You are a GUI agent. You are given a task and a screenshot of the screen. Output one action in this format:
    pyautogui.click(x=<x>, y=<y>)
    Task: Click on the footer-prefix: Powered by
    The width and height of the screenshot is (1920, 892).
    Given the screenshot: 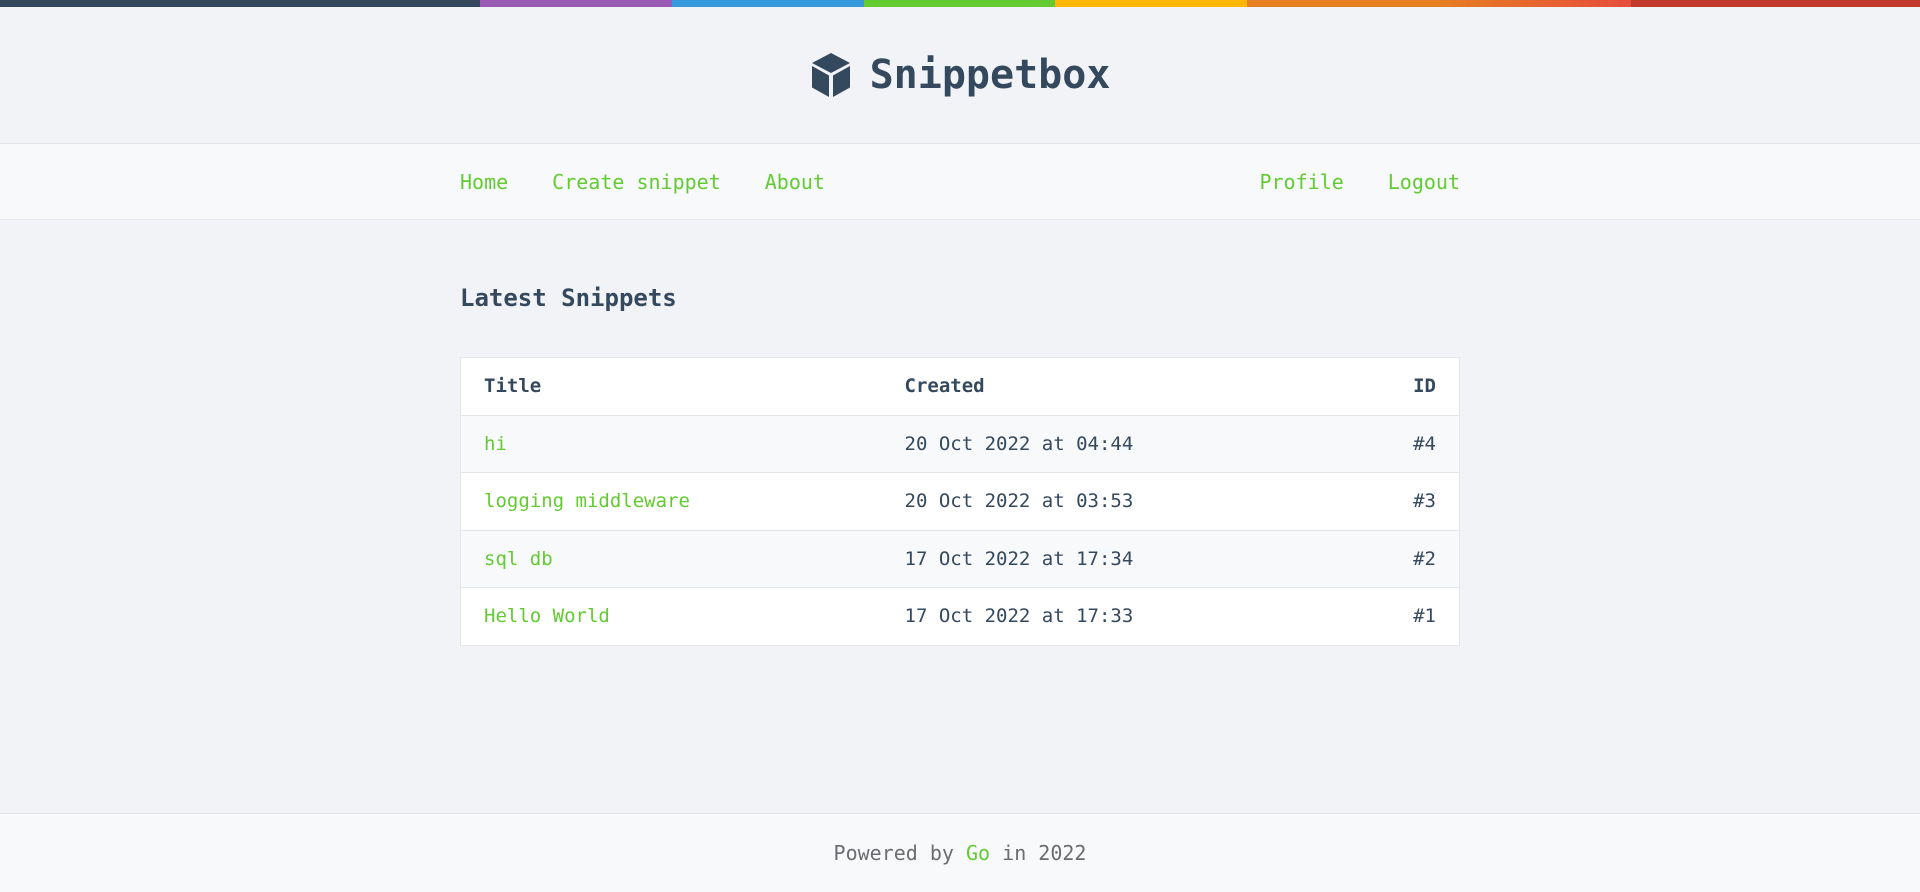 What is the action you would take?
    pyautogui.click(x=893, y=853)
    